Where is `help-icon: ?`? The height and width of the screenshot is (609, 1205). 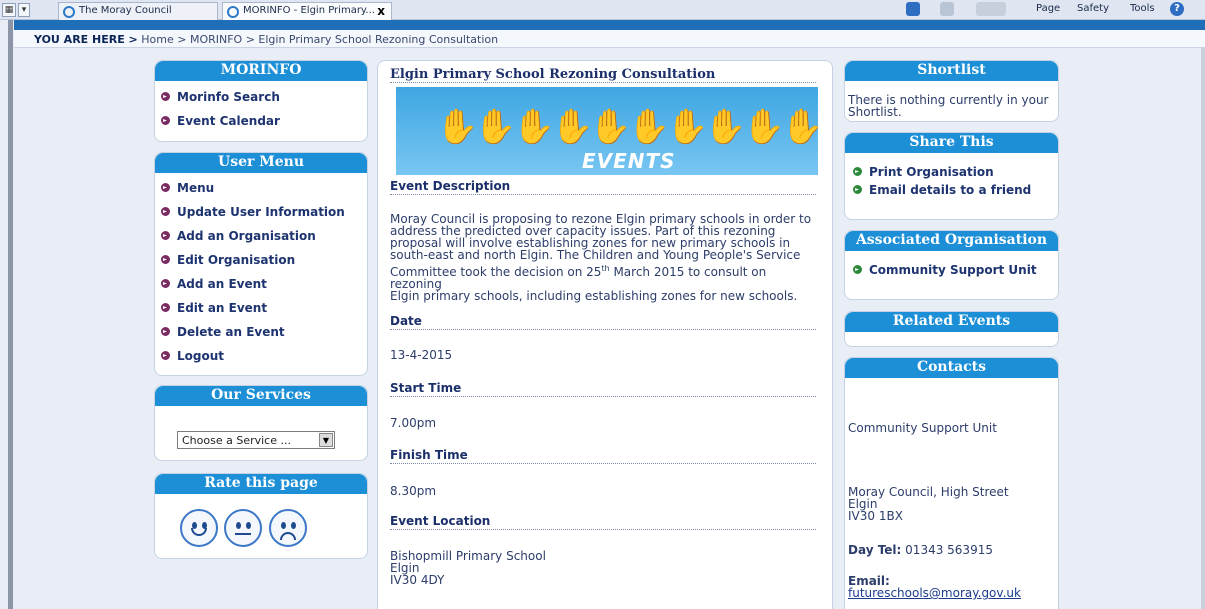 help-icon: ? is located at coordinates (1177, 9).